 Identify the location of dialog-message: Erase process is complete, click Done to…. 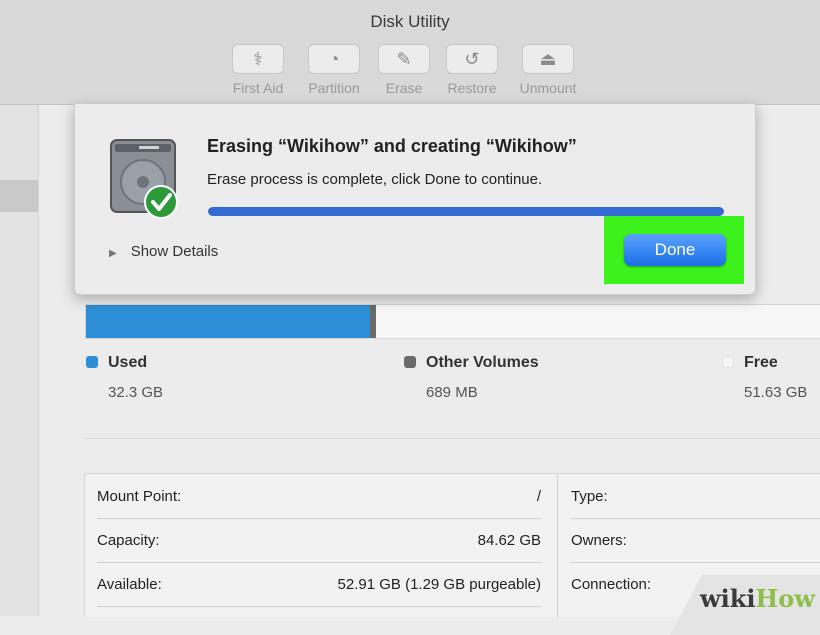
(375, 179).